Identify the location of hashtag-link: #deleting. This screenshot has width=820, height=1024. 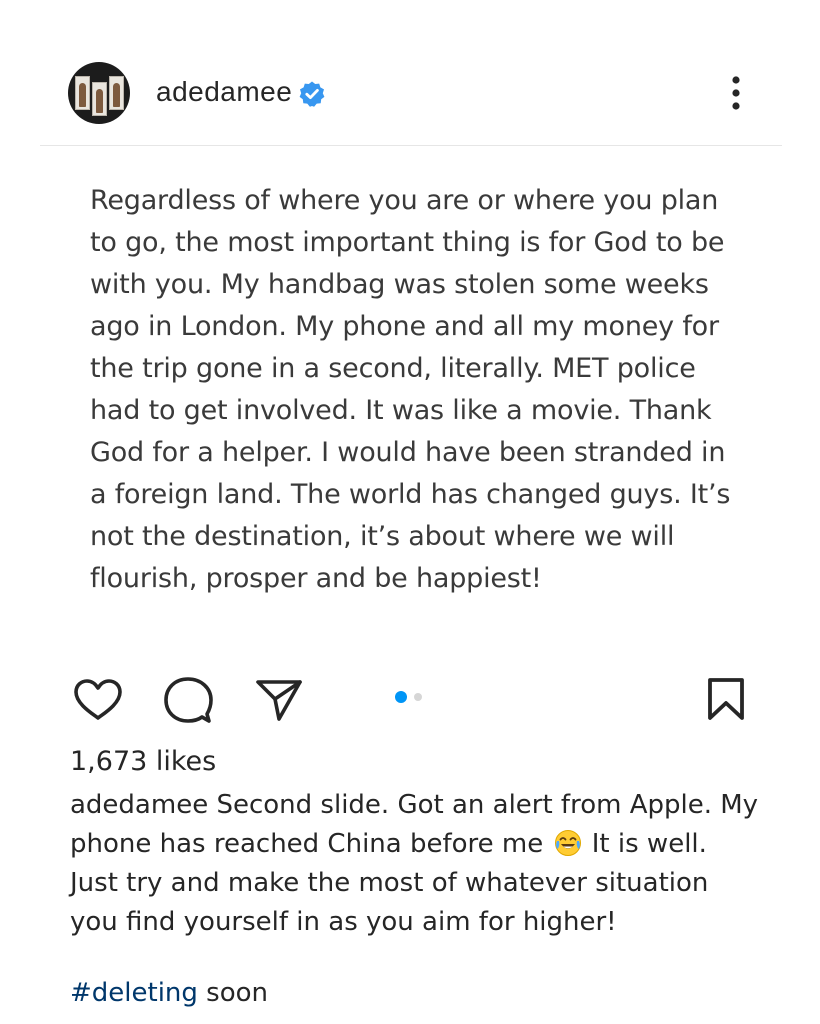
(134, 993).